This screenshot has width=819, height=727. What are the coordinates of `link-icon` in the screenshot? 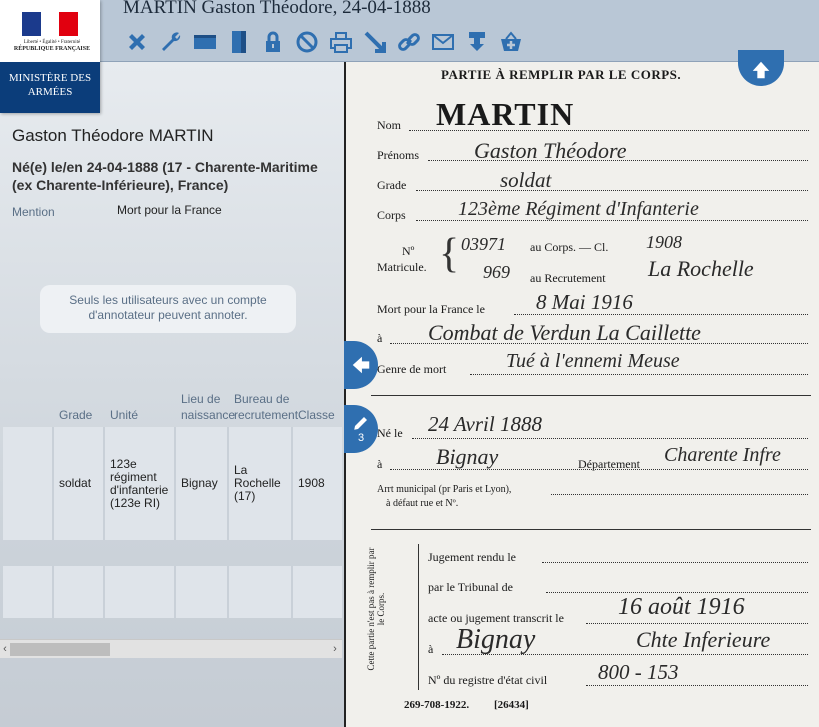 It's located at (409, 42).